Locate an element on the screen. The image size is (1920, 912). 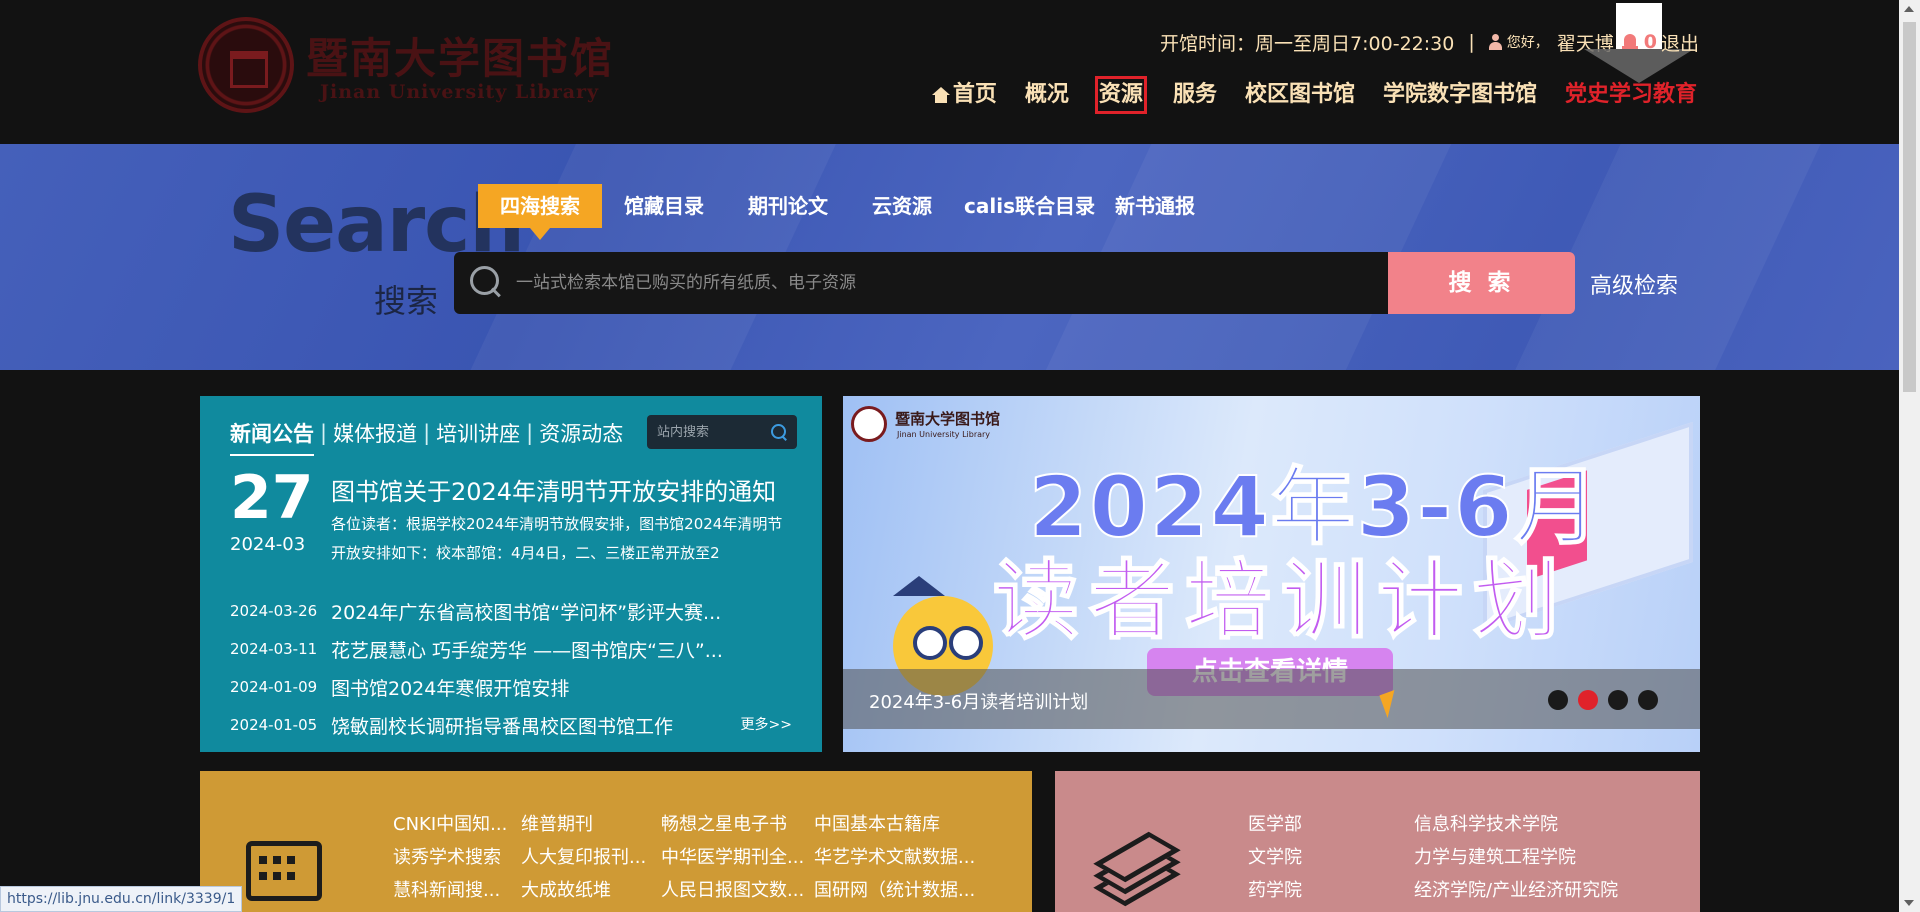
college-link: 力学与建筑工程学院 is located at coordinates (1544, 857).